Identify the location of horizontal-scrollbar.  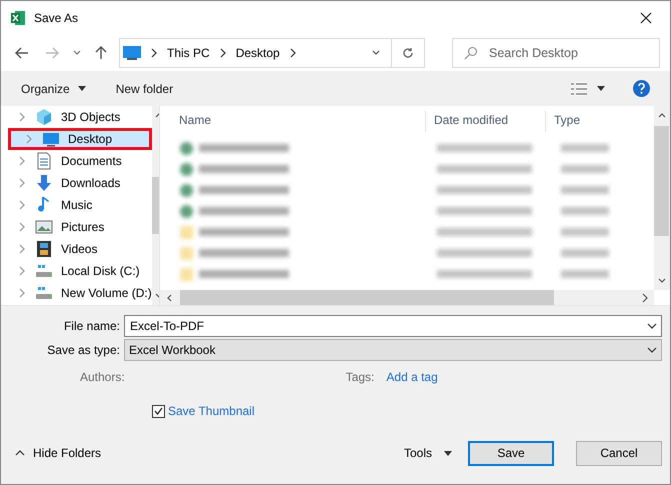
(407, 297).